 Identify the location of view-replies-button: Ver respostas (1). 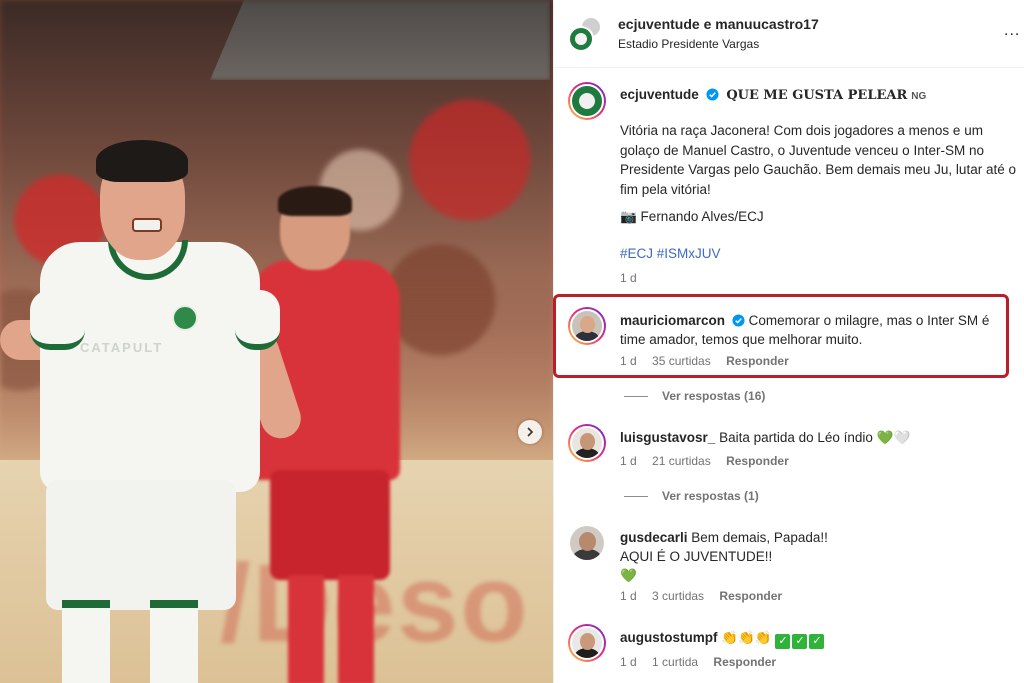
(689, 496).